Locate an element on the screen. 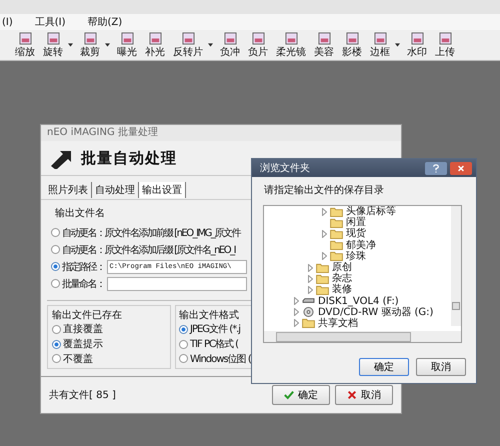 This screenshot has width=500, height=446. close-icon is located at coordinates (352, 395).